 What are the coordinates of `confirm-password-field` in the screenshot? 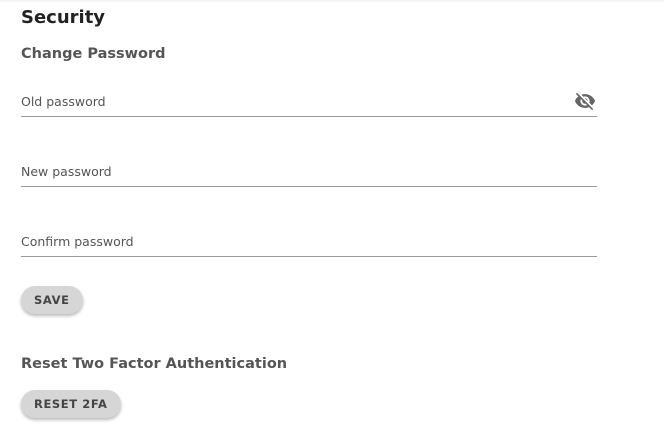 It's located at (309, 242).